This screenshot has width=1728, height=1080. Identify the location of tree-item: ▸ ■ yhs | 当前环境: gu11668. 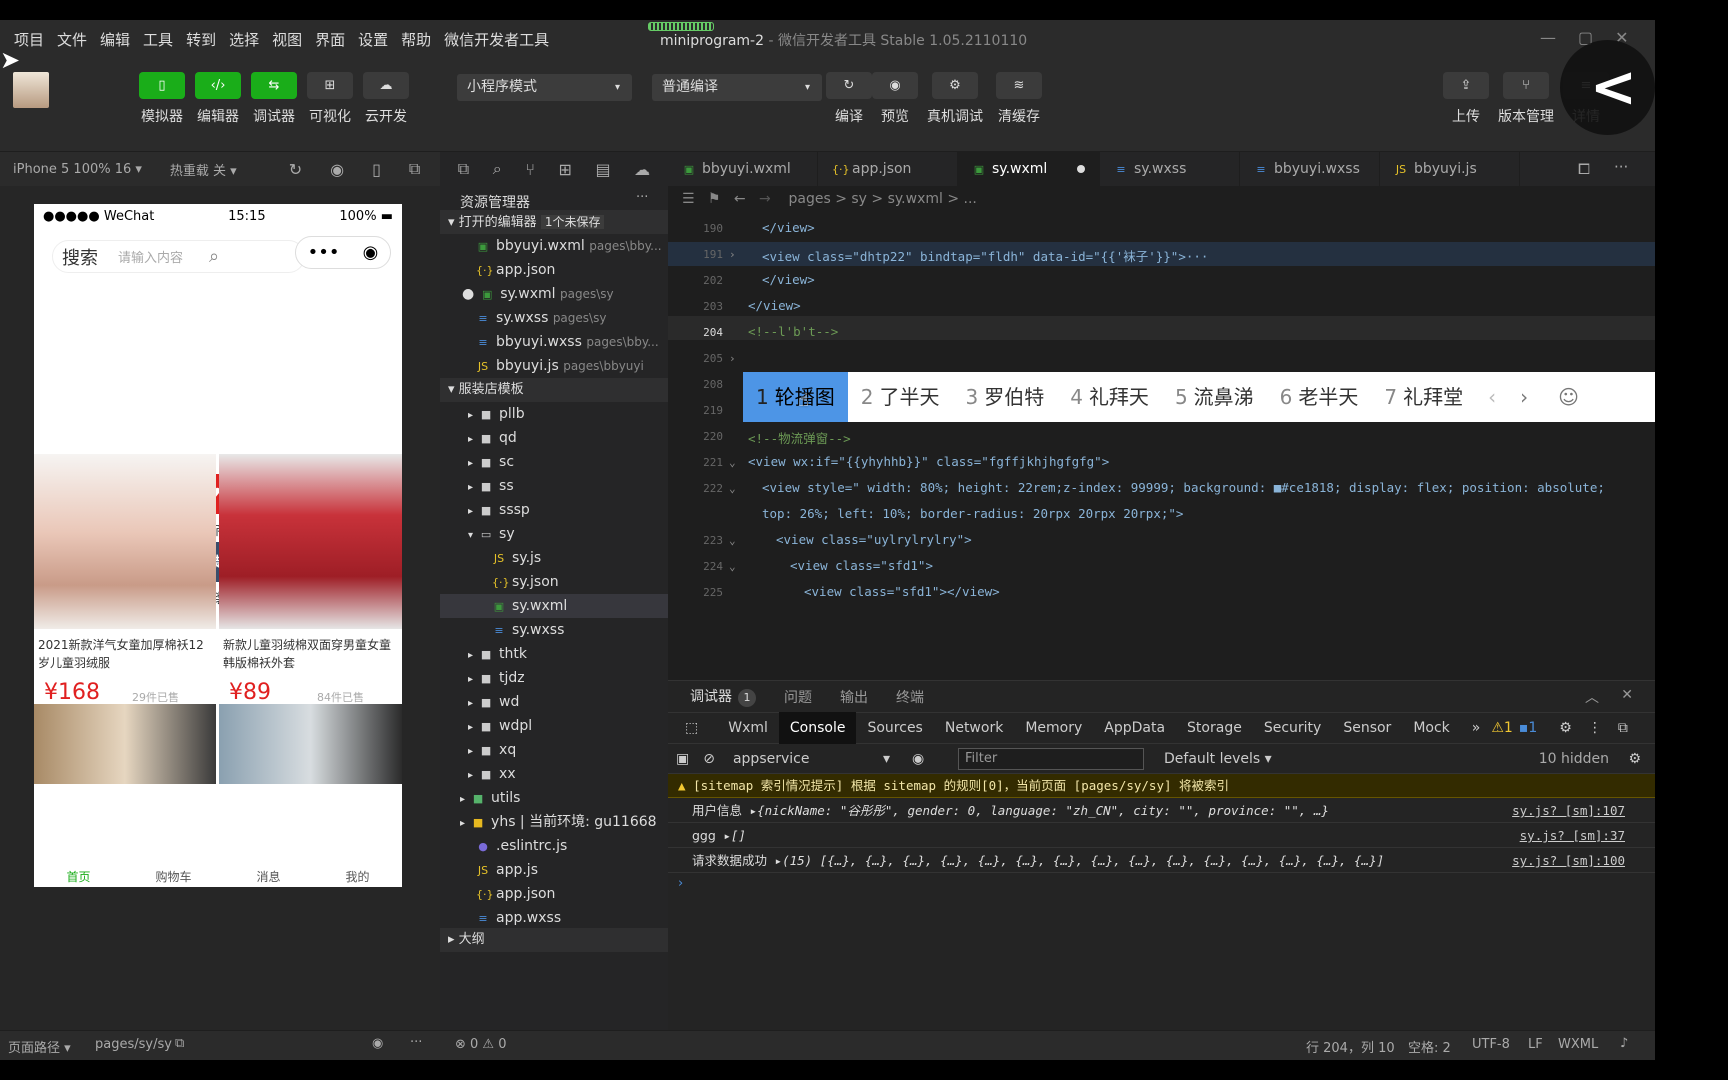
(554, 822).